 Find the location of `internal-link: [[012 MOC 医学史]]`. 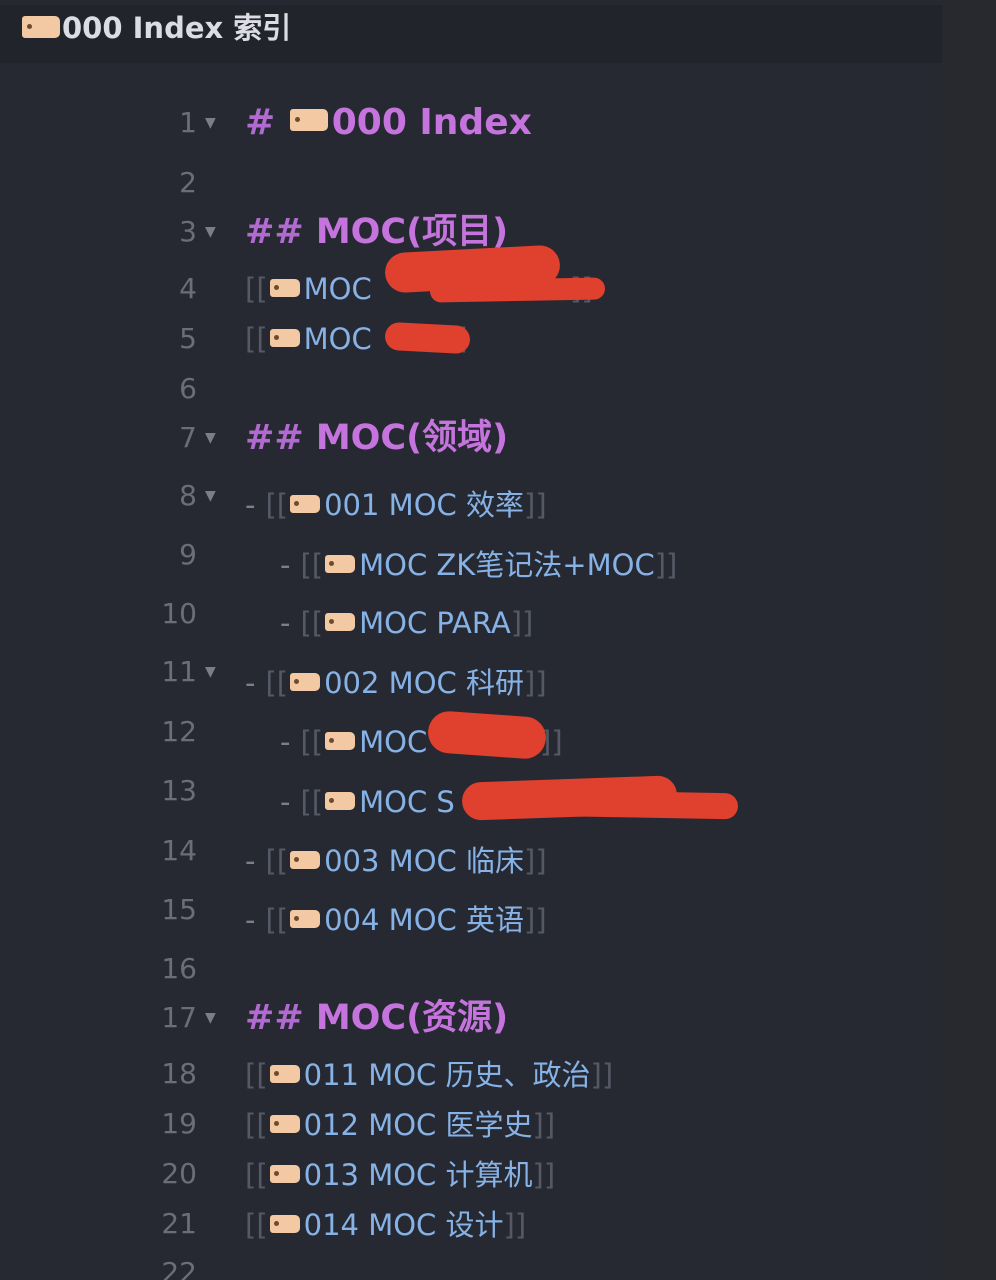

internal-link: [[012 MOC 医学史]] is located at coordinates (400, 1125).